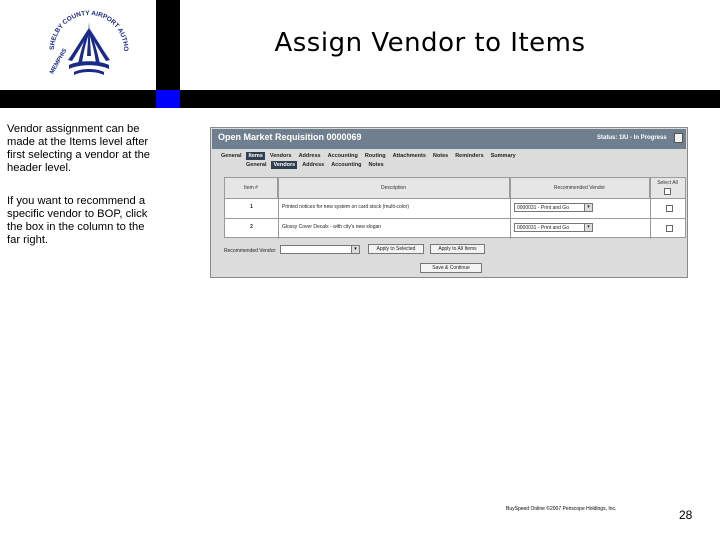  I want to click on subtab-address: Address, so click(313, 165).